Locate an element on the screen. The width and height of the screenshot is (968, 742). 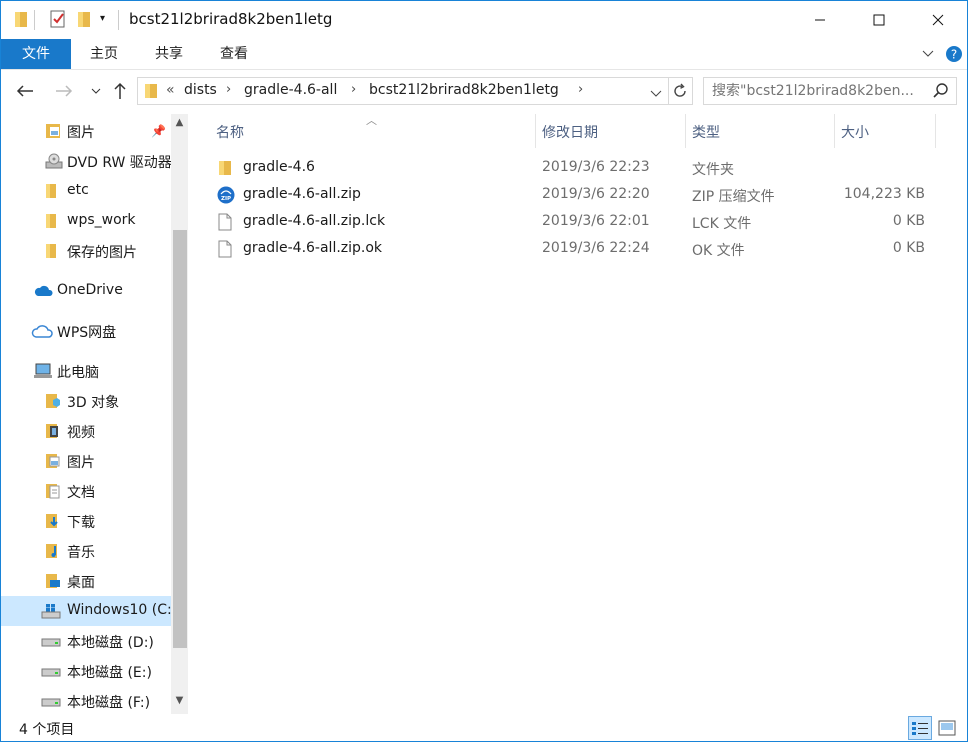
sidebar-item-pictures: 图片 is located at coordinates (86, 461).